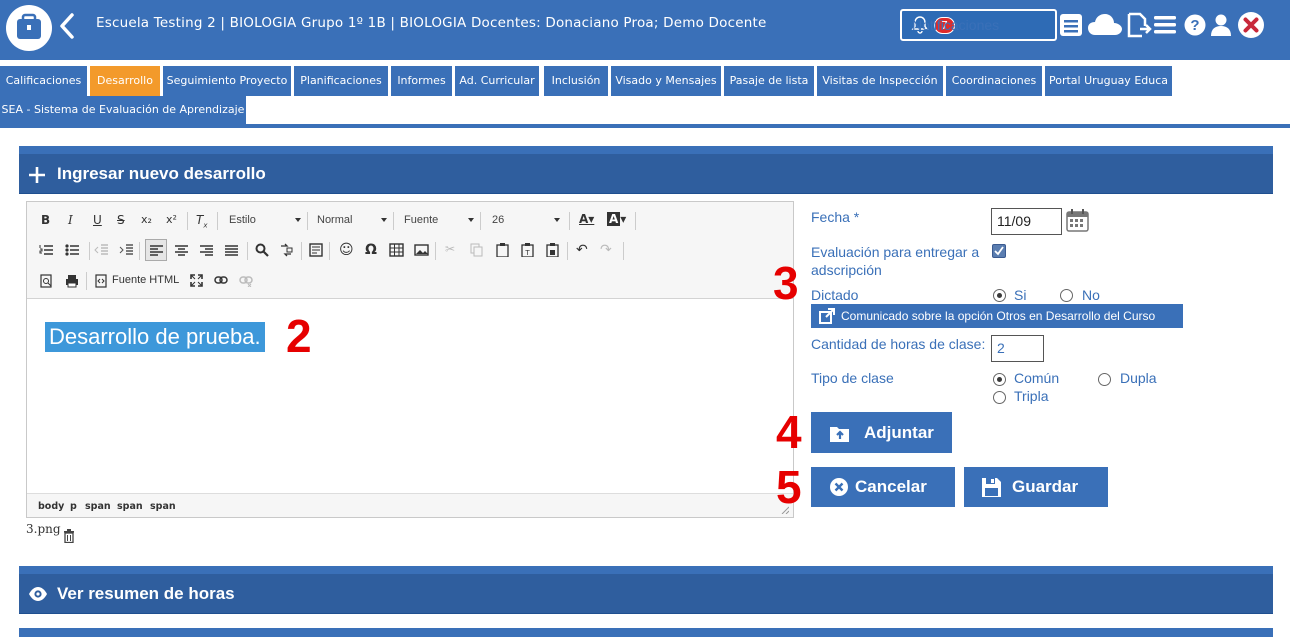 The width and height of the screenshot is (1290, 637). What do you see at coordinates (163, 506) in the screenshot?
I see `path-span-3: span` at bounding box center [163, 506].